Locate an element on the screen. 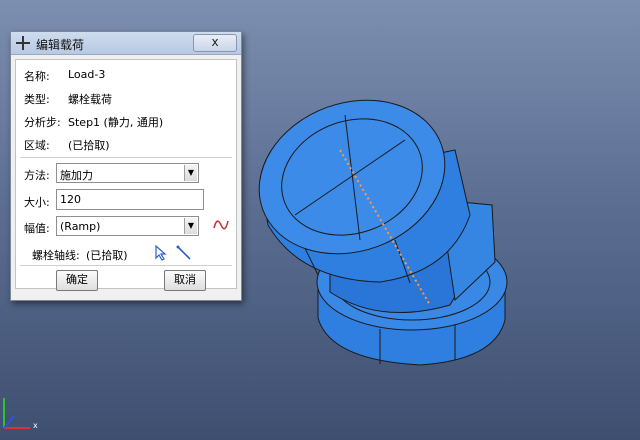 Image resolution: width=640 pixels, height=440 pixels. type-value: 螺栓载荷 is located at coordinates (90, 99).